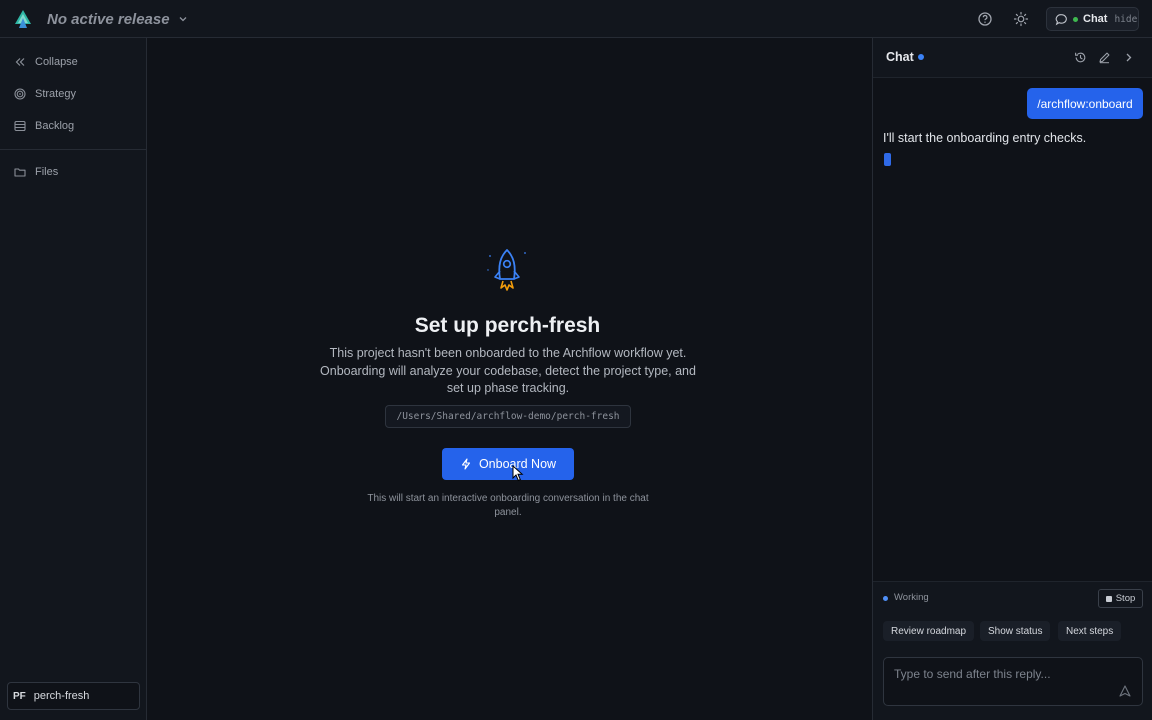 The width and height of the screenshot is (1152, 720). What do you see at coordinates (61, 696) in the screenshot?
I see `project-name: perch-fresh` at bounding box center [61, 696].